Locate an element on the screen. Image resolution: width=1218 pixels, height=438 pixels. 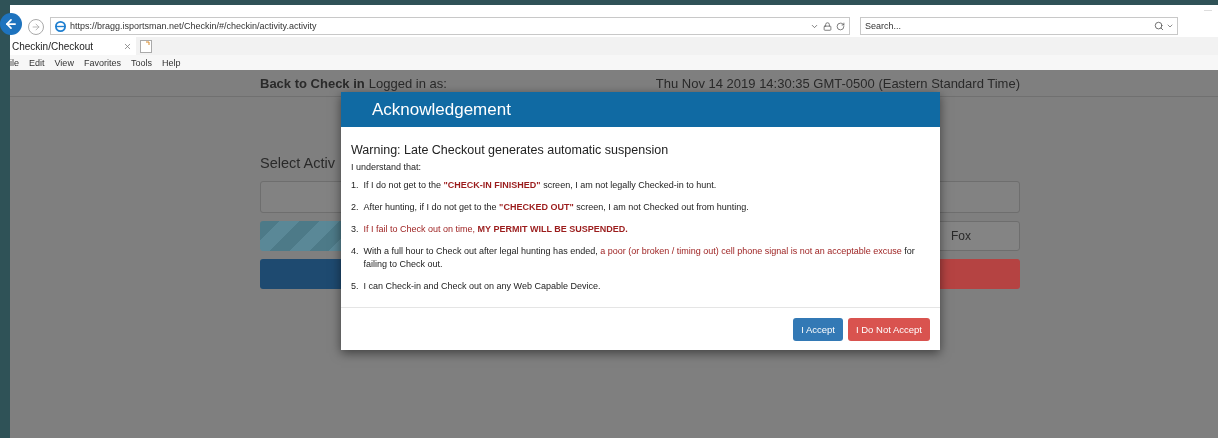
browser-logo-icon is located at coordinates (60, 26).